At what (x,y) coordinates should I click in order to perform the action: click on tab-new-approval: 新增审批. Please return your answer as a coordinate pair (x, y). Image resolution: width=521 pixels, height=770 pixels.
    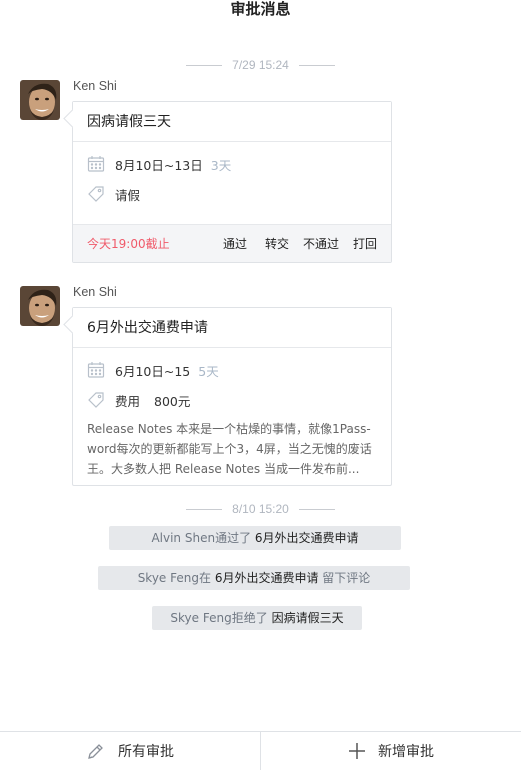
    Looking at the image, I should click on (390, 751).